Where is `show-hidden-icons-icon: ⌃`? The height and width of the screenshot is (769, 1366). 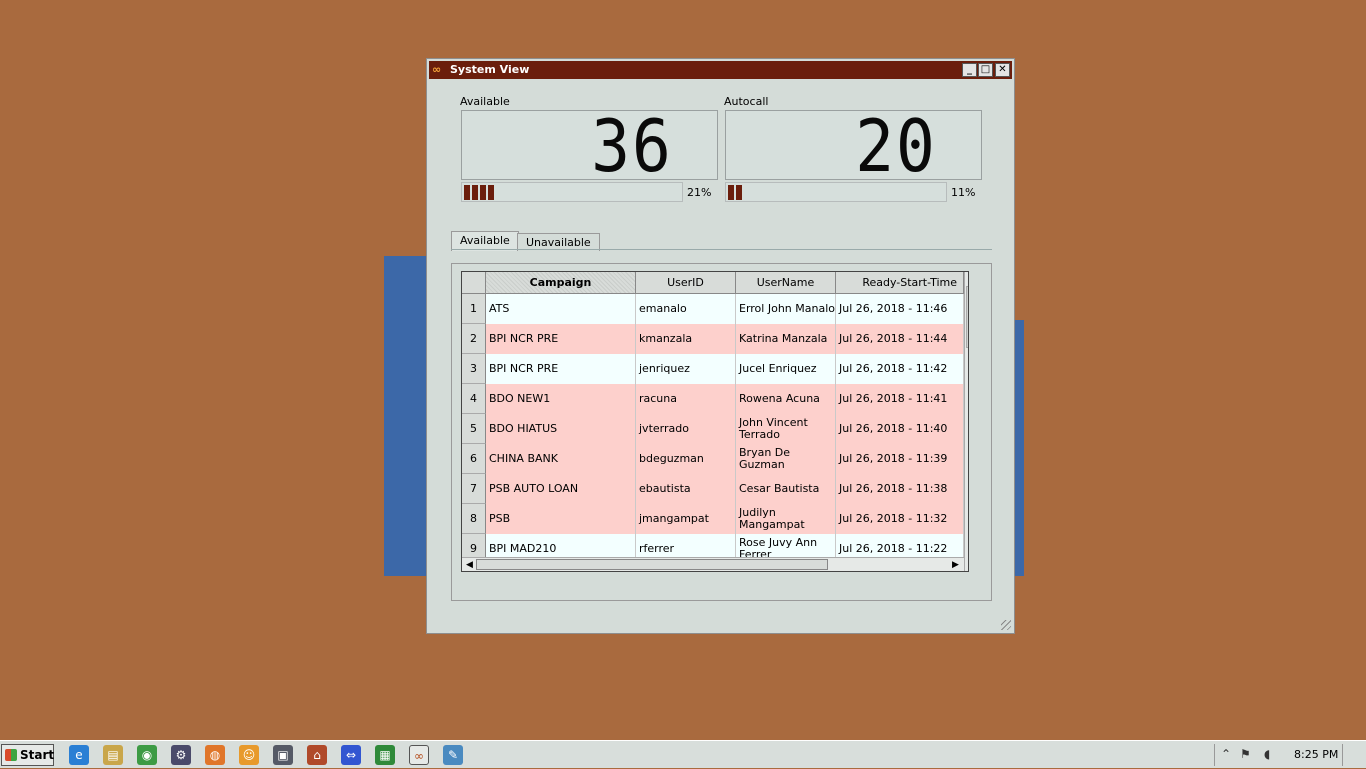
show-hidden-icons-icon: ⌃ is located at coordinates (1226, 754).